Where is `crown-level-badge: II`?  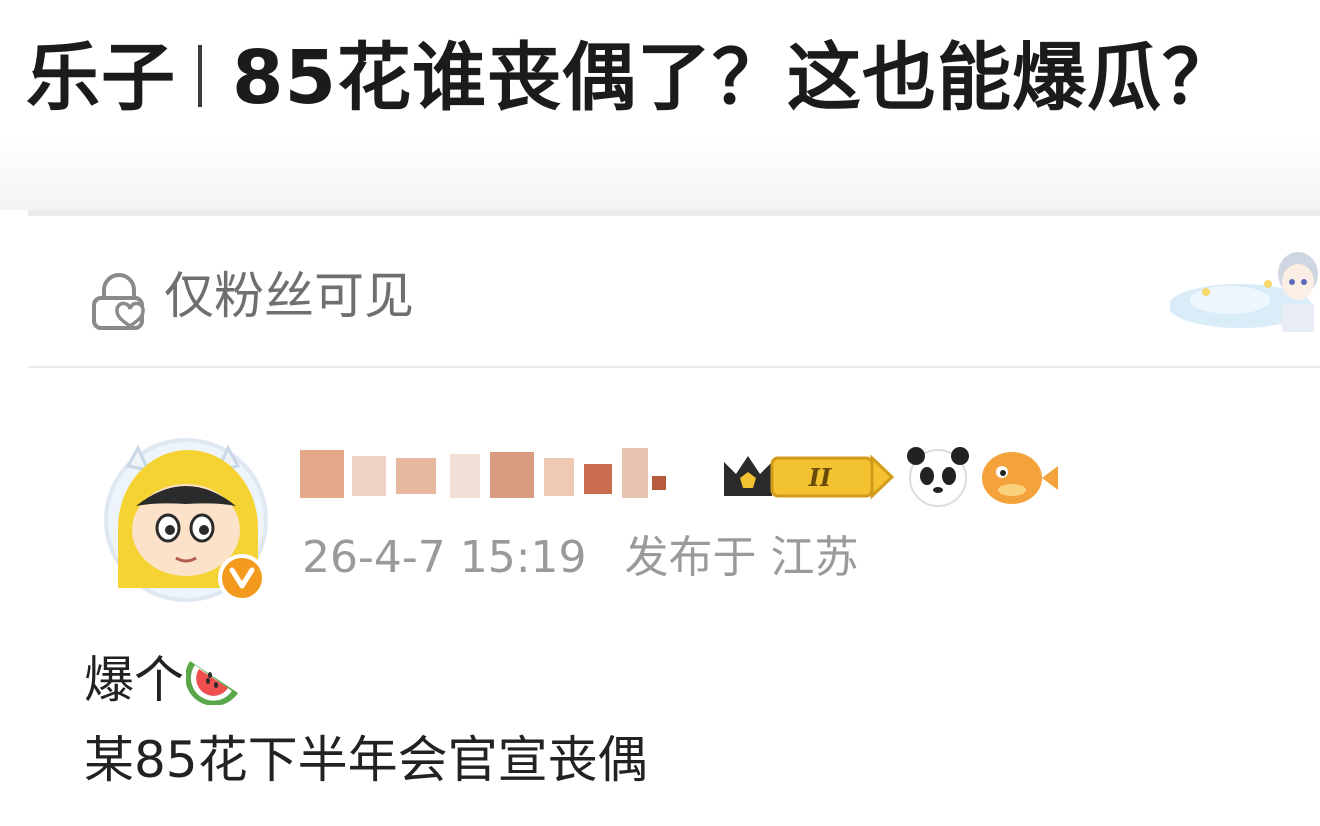
crown-level-badge: II is located at coordinates (809, 477).